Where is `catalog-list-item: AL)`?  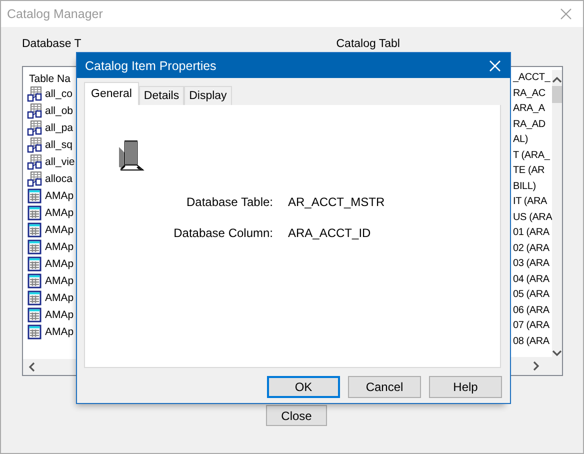 catalog-list-item: AL) is located at coordinates (532, 140).